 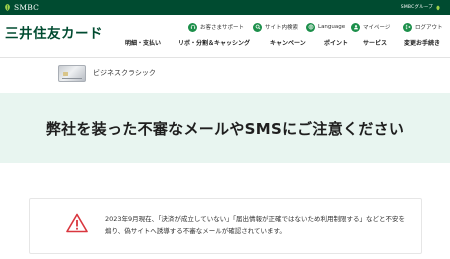 What do you see at coordinates (429, 28) in the screenshot?
I see `util-logout-label: ログアウト` at bounding box center [429, 28].